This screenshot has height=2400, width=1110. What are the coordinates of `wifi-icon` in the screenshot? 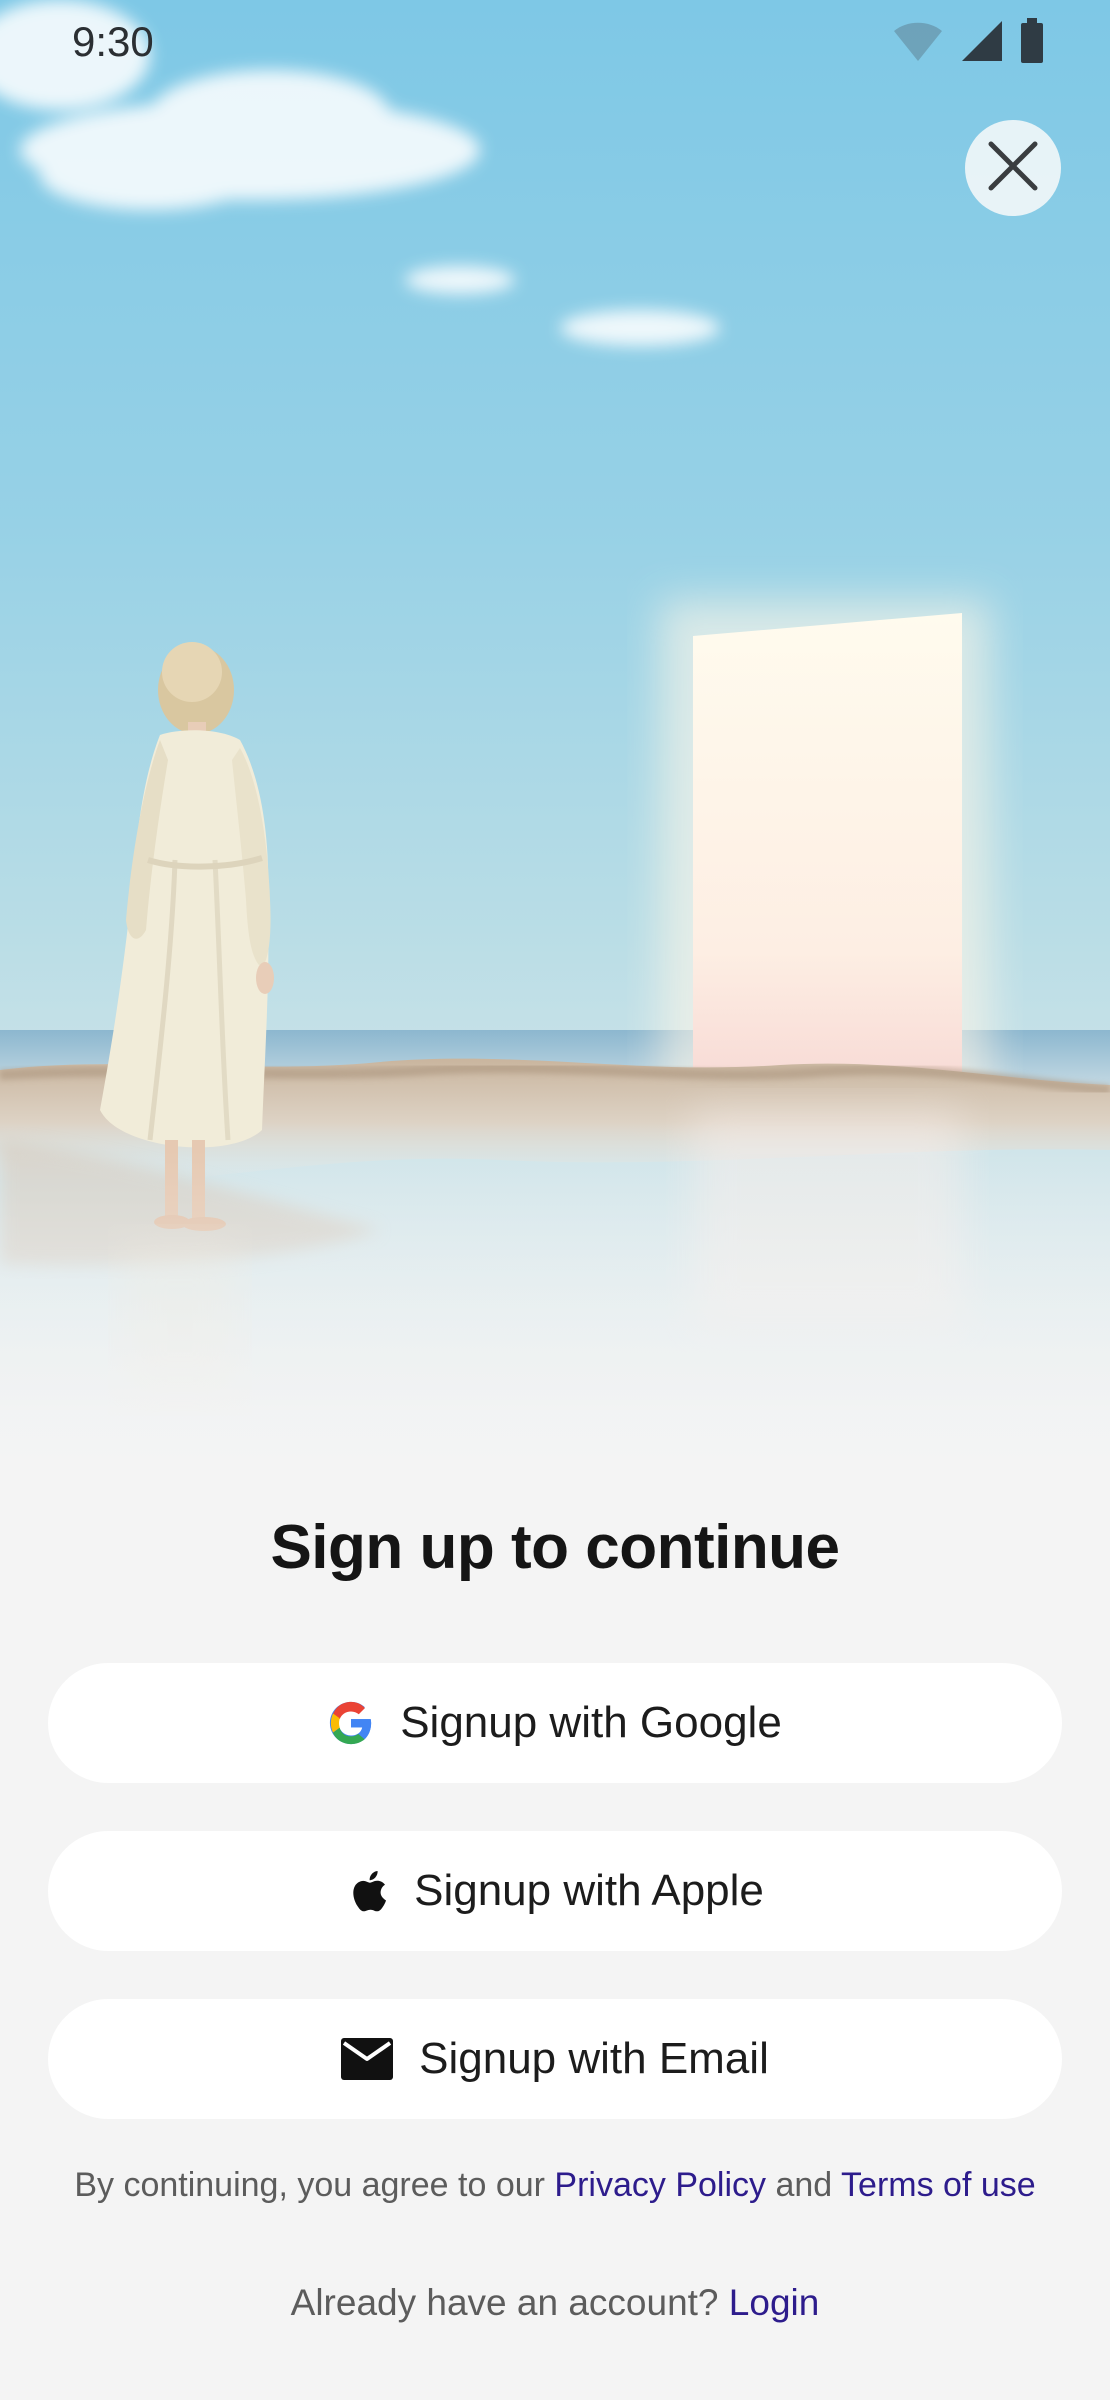 It's located at (918, 43).